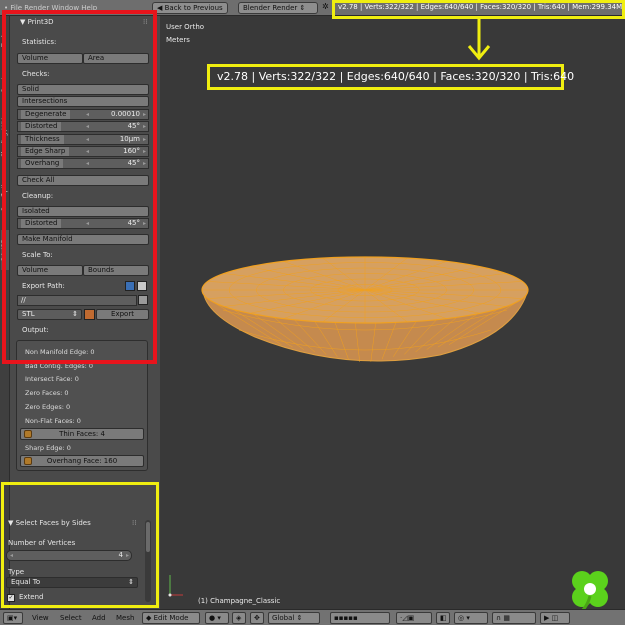 The height and width of the screenshot is (625, 625). What do you see at coordinates (346, 618) in the screenshot?
I see `layers-icon: ▪▪▪▪▪` at bounding box center [346, 618].